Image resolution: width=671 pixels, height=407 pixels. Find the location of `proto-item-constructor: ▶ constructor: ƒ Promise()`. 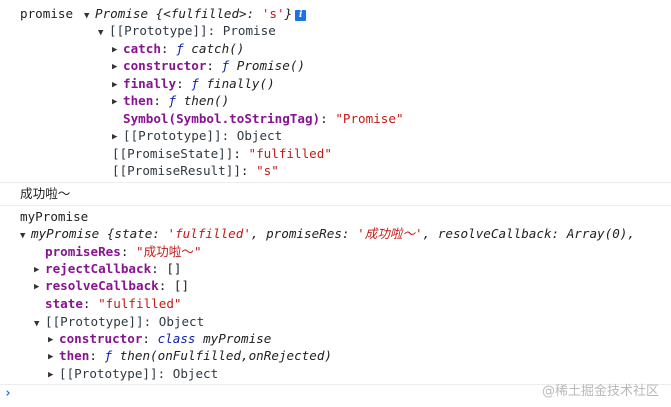

proto-item-constructor: ▶ constructor: ƒ Promise() is located at coordinates (208, 66).